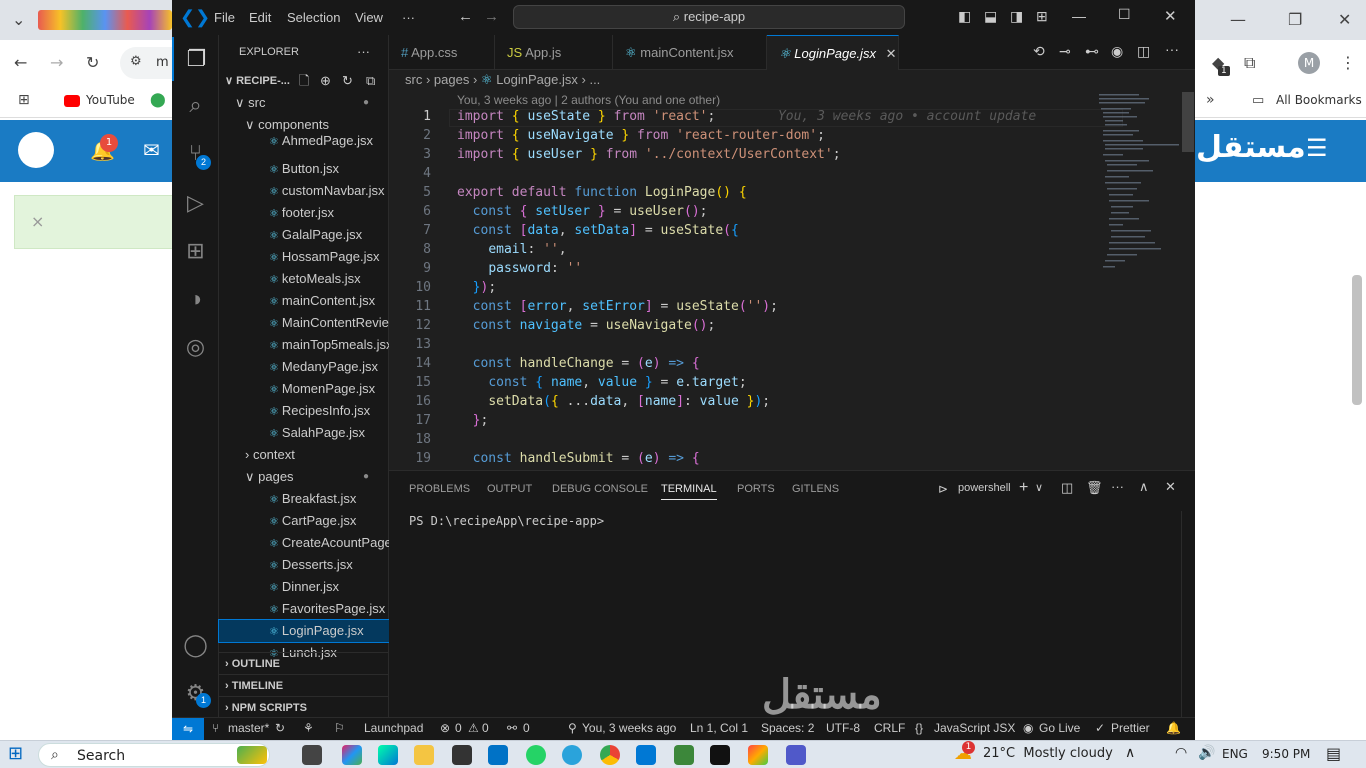  What do you see at coordinates (719, 728) in the screenshot?
I see `status-position: Ln 1, Col 1` at bounding box center [719, 728].